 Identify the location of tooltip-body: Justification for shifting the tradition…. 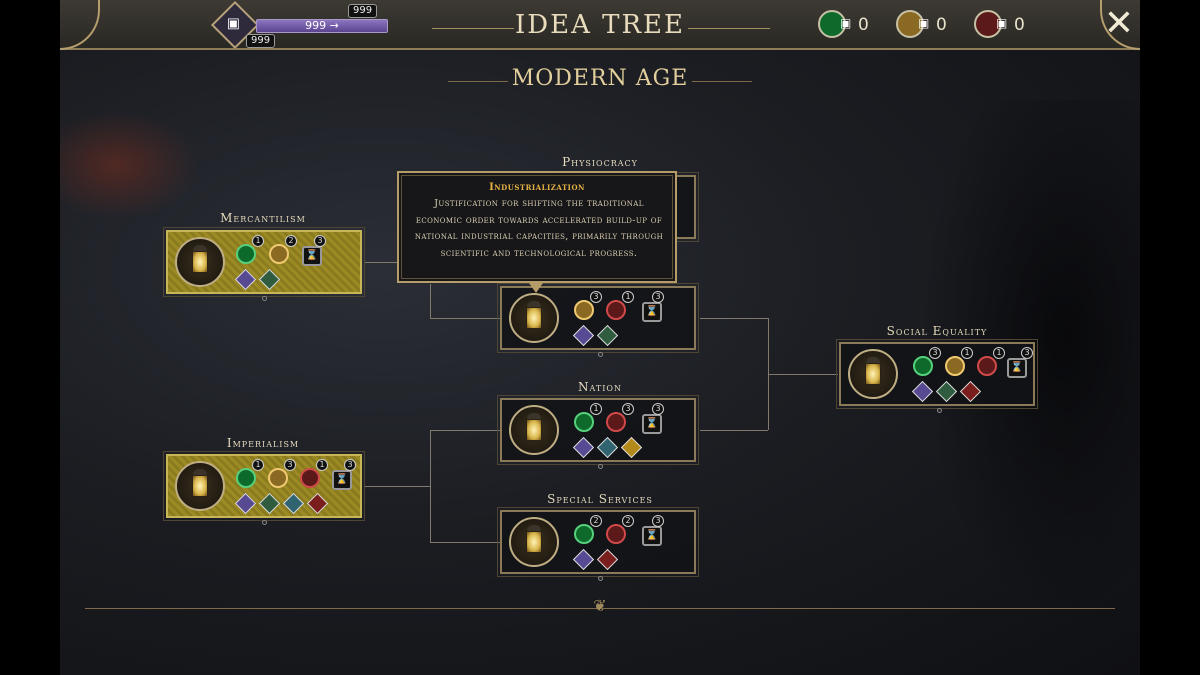
(539, 229).